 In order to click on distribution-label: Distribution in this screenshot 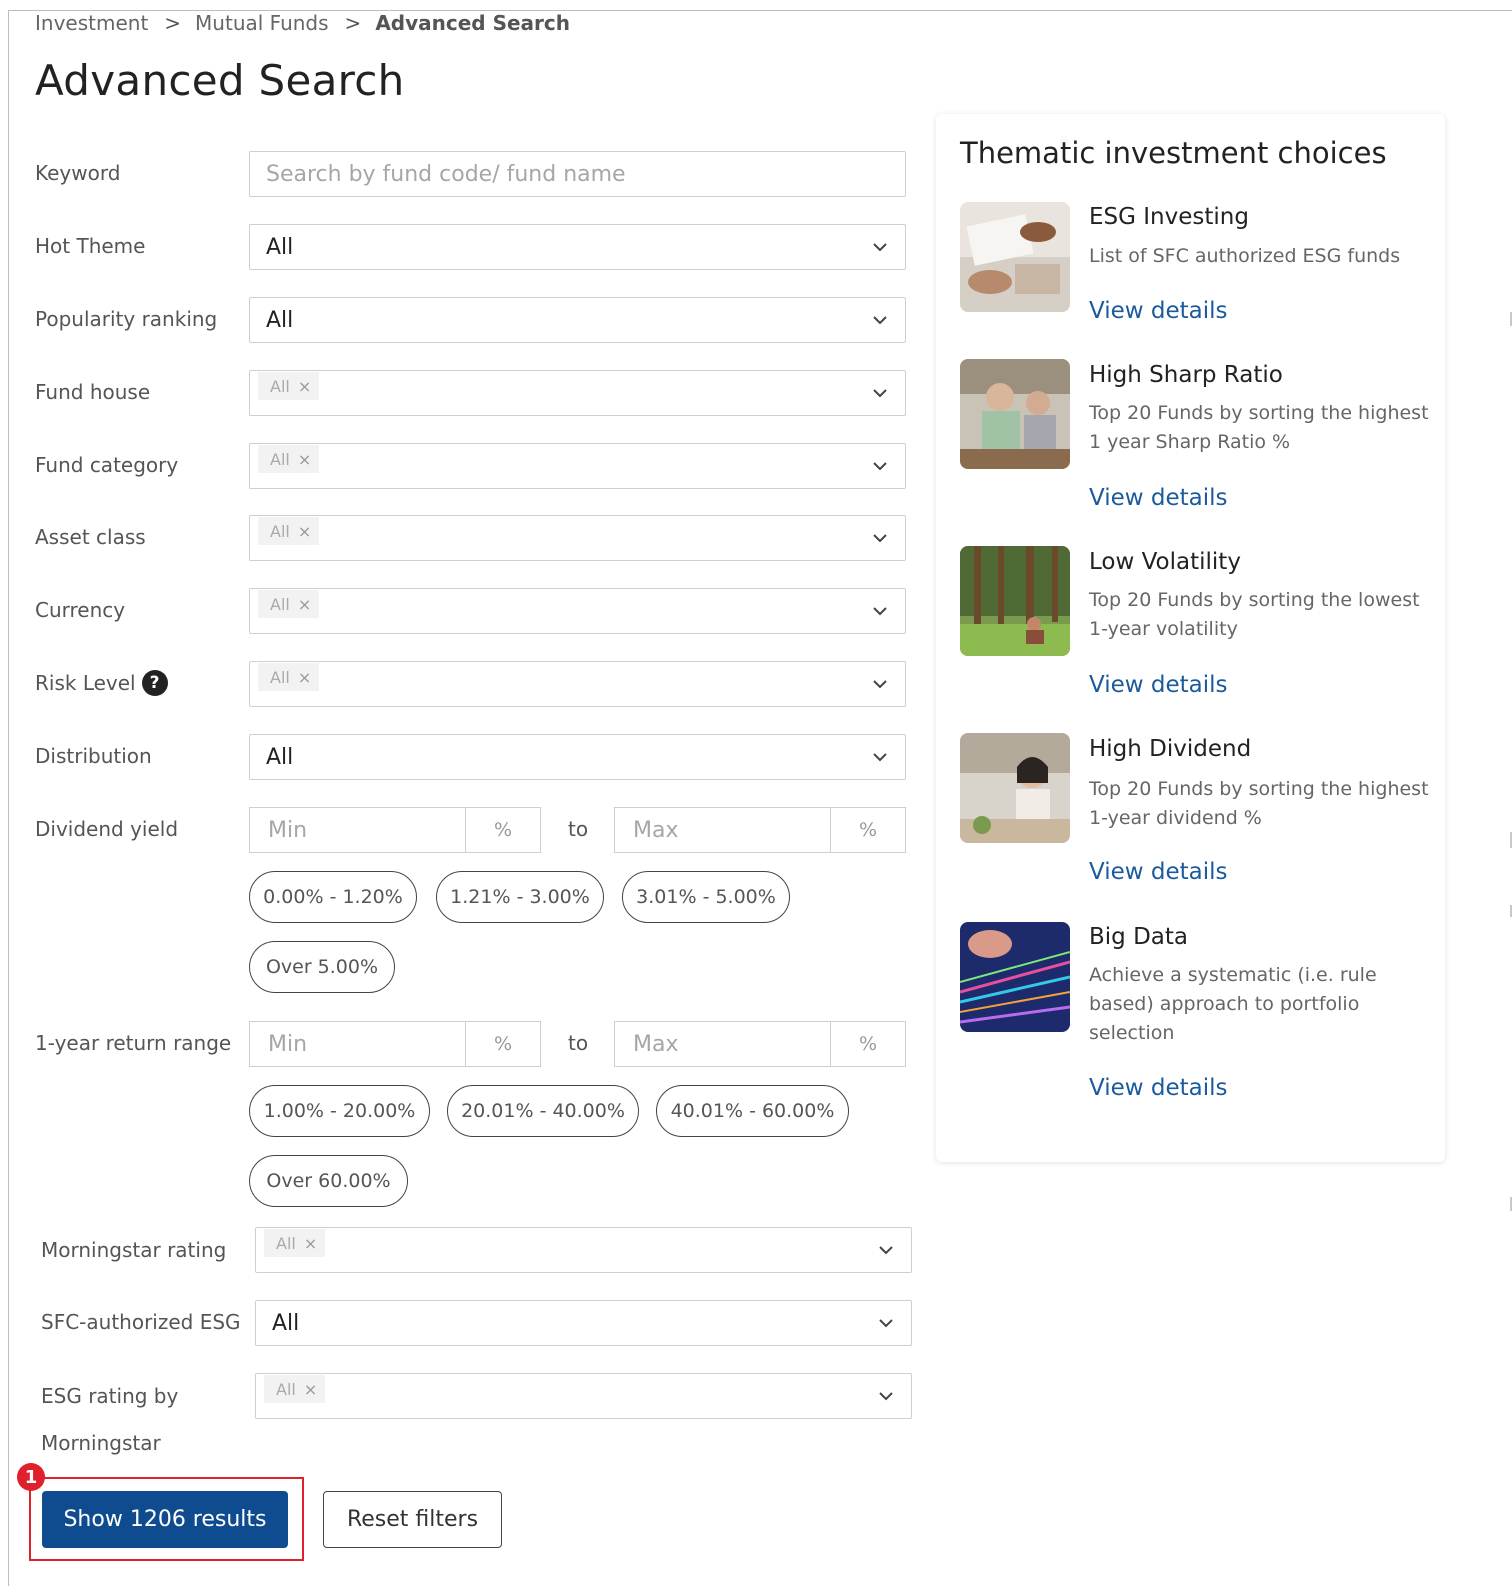, I will do `click(93, 756)`.